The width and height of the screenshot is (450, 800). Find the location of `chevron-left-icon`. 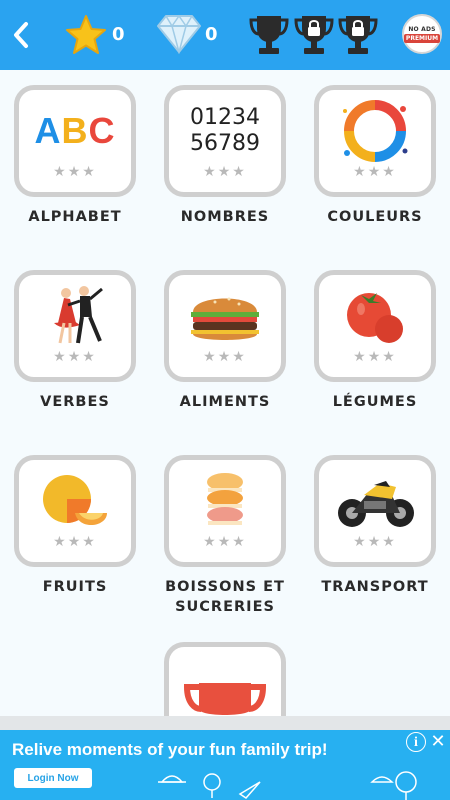

chevron-left-icon is located at coordinates (21, 35).